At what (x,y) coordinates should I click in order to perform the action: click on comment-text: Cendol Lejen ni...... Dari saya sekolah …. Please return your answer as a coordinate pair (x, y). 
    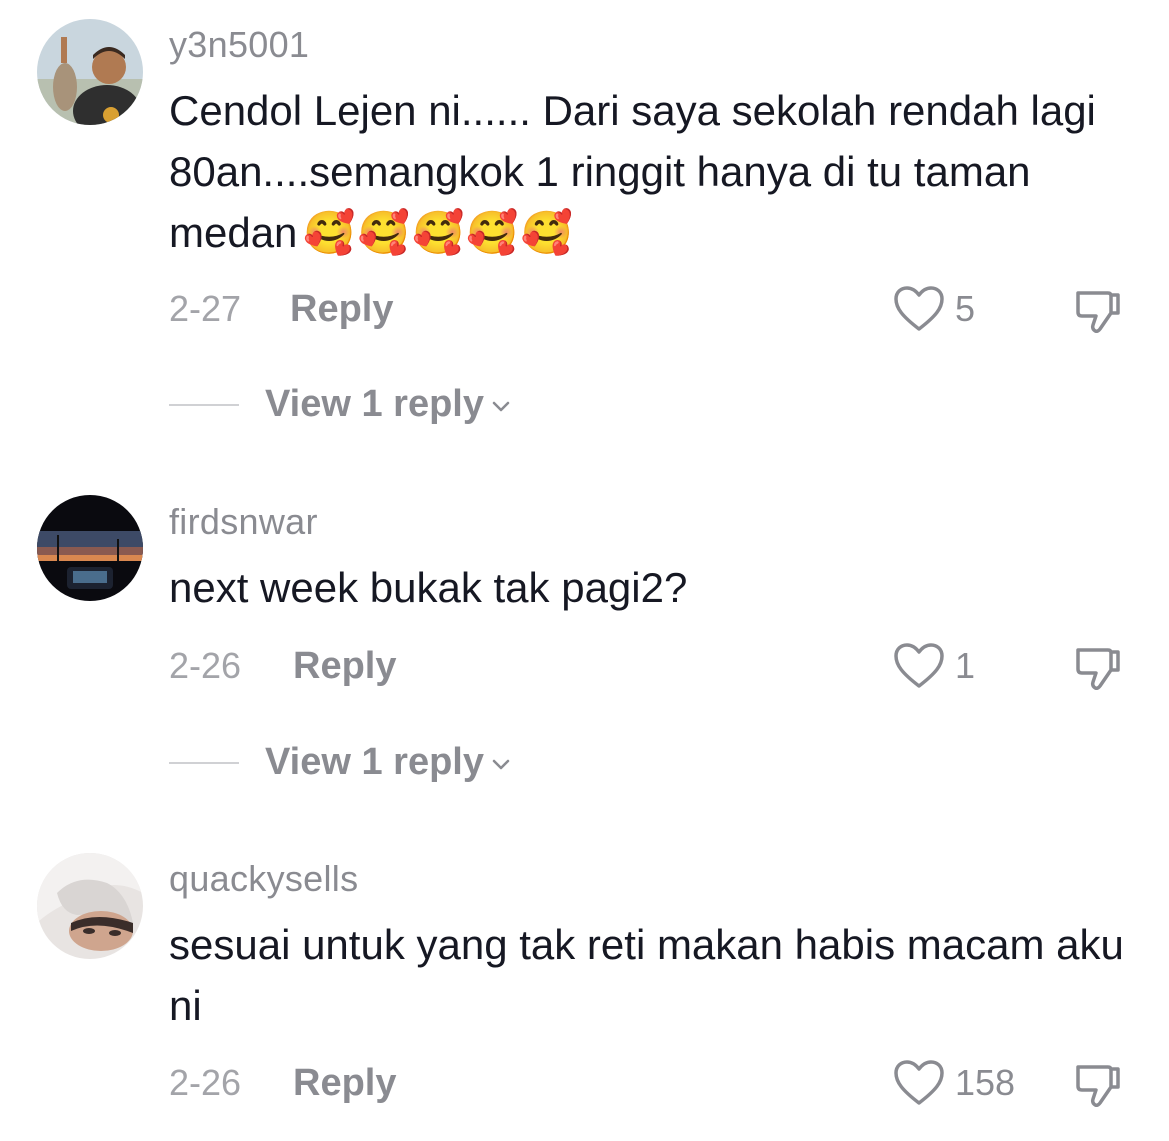
    Looking at the image, I should click on (649, 171).